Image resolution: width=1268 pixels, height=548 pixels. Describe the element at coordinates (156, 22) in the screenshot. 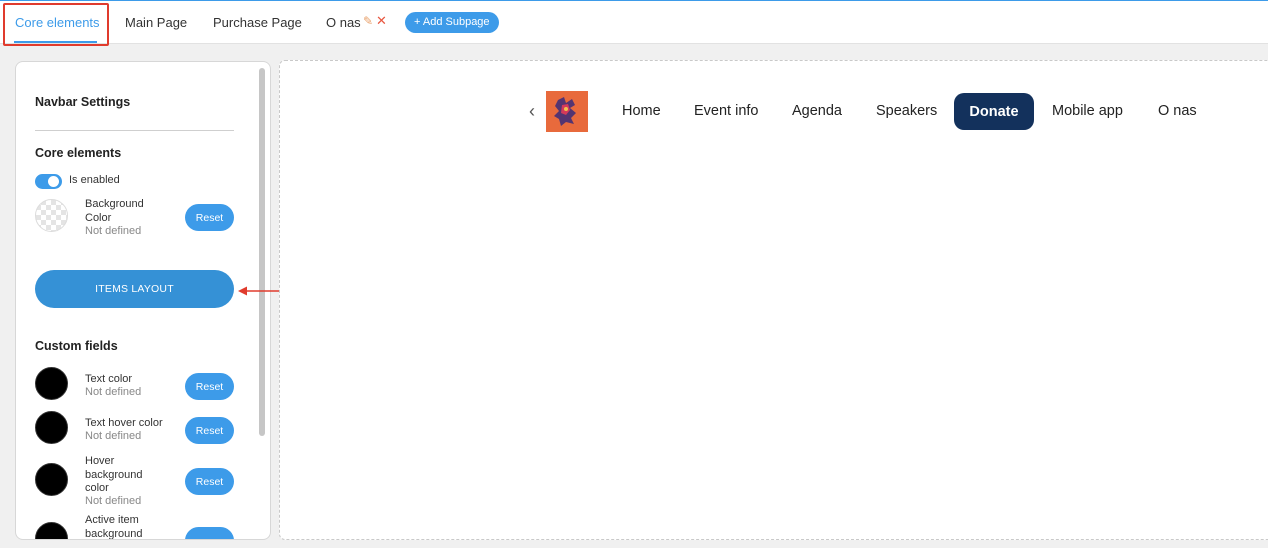

I see `tab-main-page: Main Page` at that location.